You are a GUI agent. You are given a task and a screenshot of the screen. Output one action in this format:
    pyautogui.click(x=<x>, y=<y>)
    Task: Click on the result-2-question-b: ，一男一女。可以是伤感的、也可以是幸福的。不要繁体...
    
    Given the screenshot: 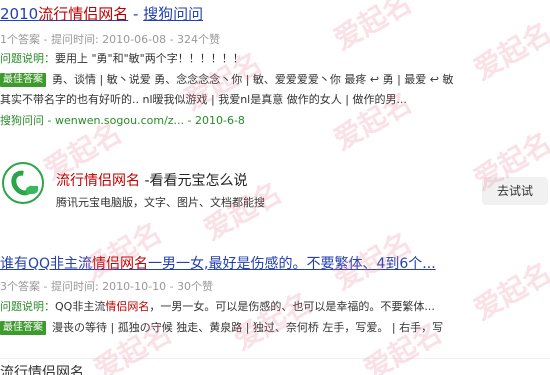 What is the action you would take?
    pyautogui.click(x=292, y=306)
    